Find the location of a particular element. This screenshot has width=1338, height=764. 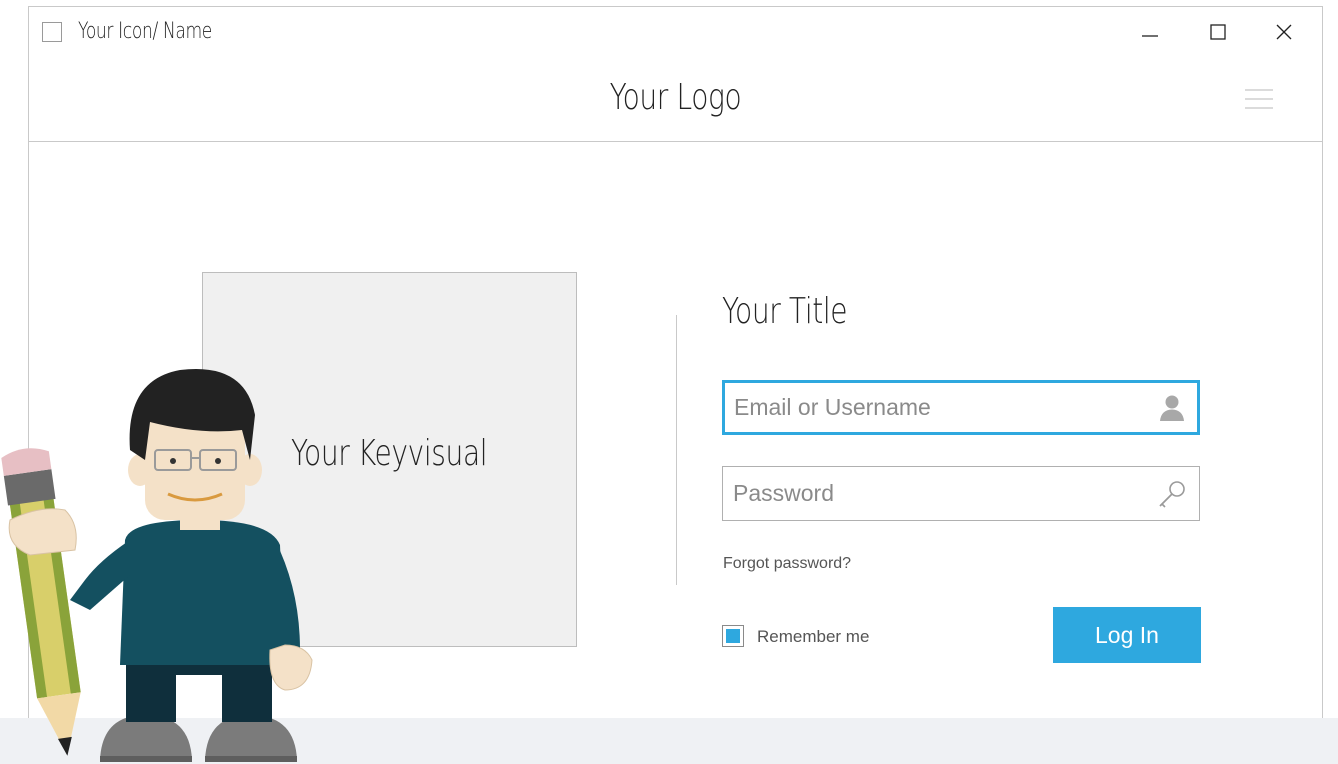

logo-text: Your Logo is located at coordinates (675, 97).